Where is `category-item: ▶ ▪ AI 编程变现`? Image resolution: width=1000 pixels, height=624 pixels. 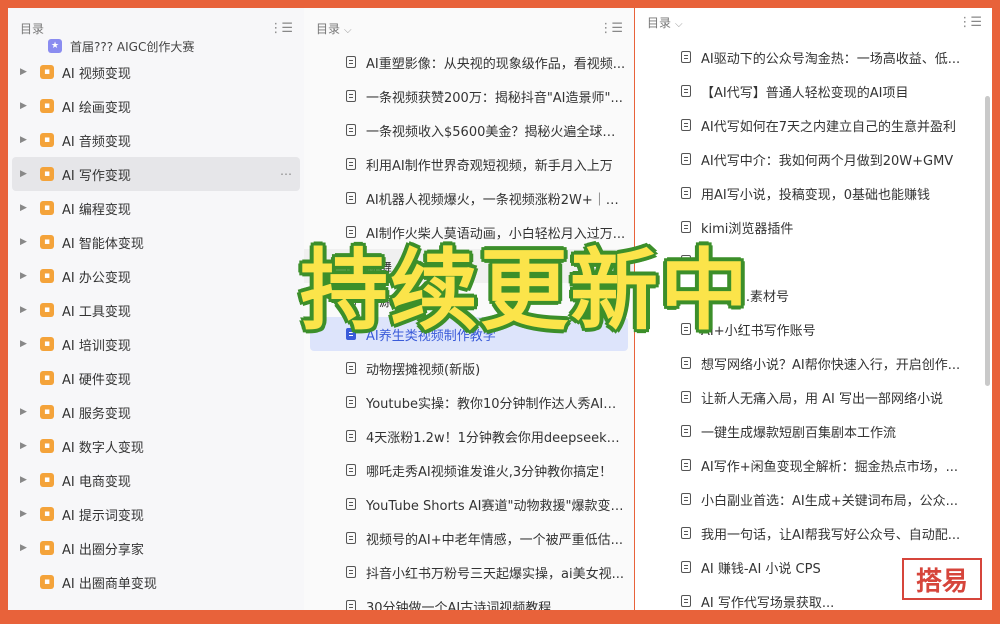
category-item: ▶ ▪ AI 编程变现 is located at coordinates (156, 208).